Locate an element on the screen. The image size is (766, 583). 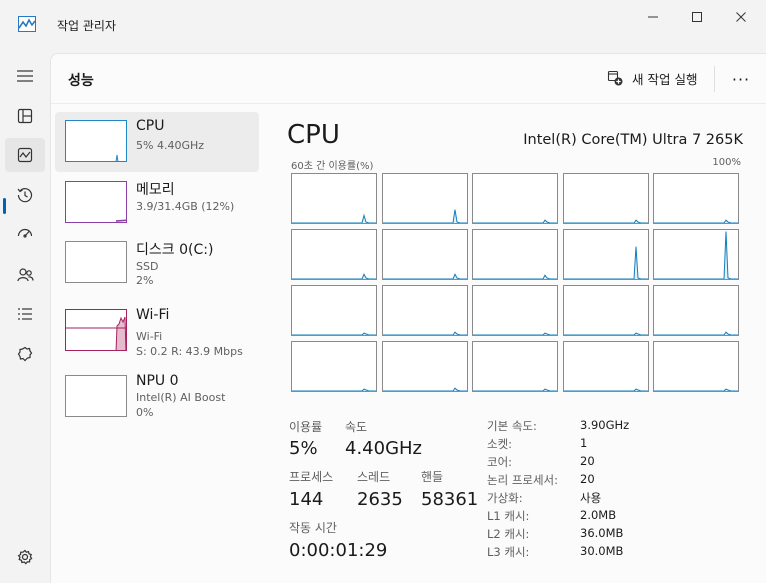
nav-item-details is located at coordinates (25, 314).